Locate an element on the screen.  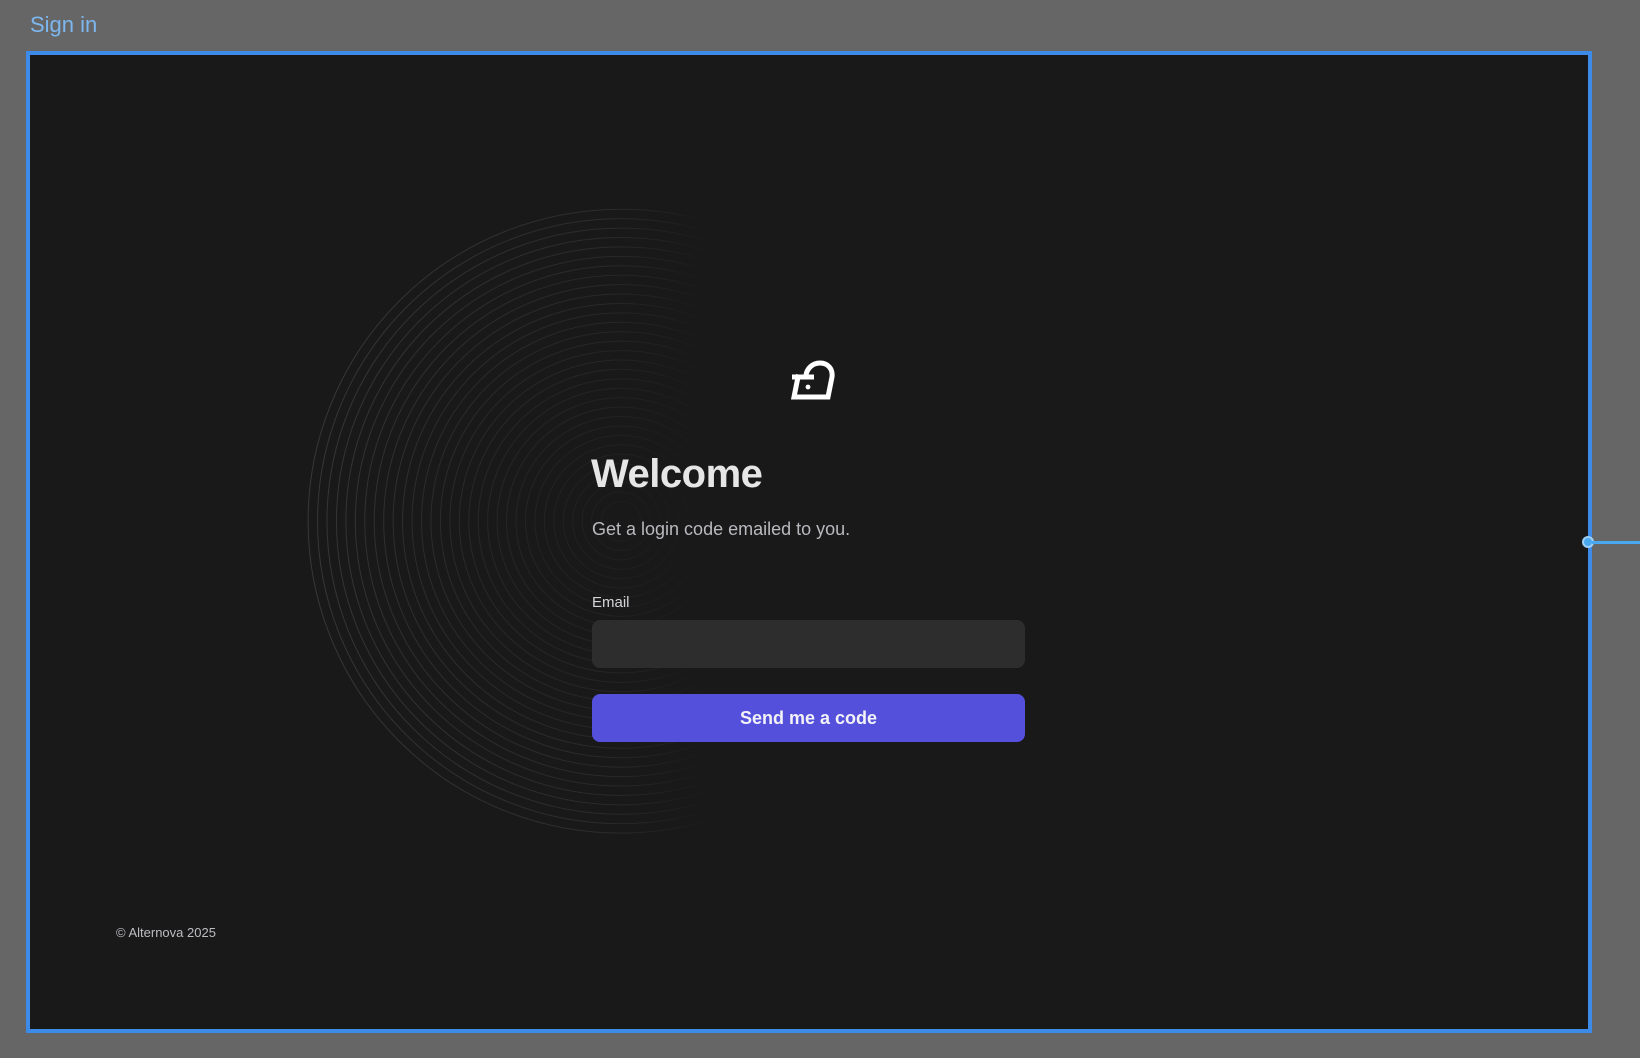
resize-handle-icon is located at coordinates (1611, 542).